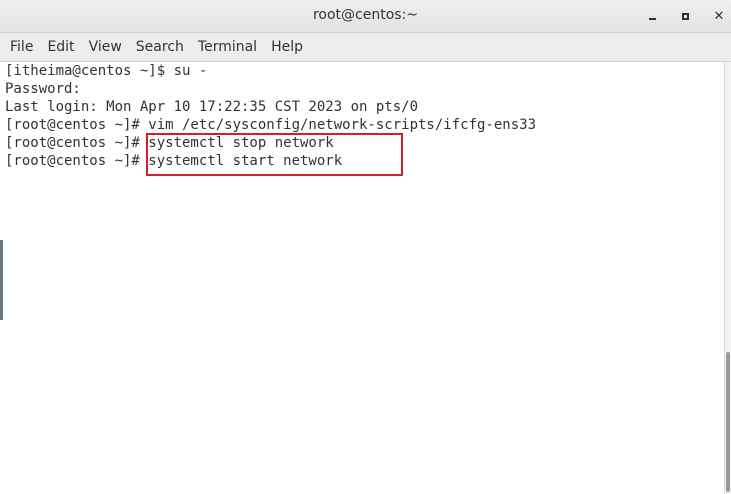 The height and width of the screenshot is (494, 731). What do you see at coordinates (287, 47) in the screenshot?
I see `menu-help: Help` at bounding box center [287, 47].